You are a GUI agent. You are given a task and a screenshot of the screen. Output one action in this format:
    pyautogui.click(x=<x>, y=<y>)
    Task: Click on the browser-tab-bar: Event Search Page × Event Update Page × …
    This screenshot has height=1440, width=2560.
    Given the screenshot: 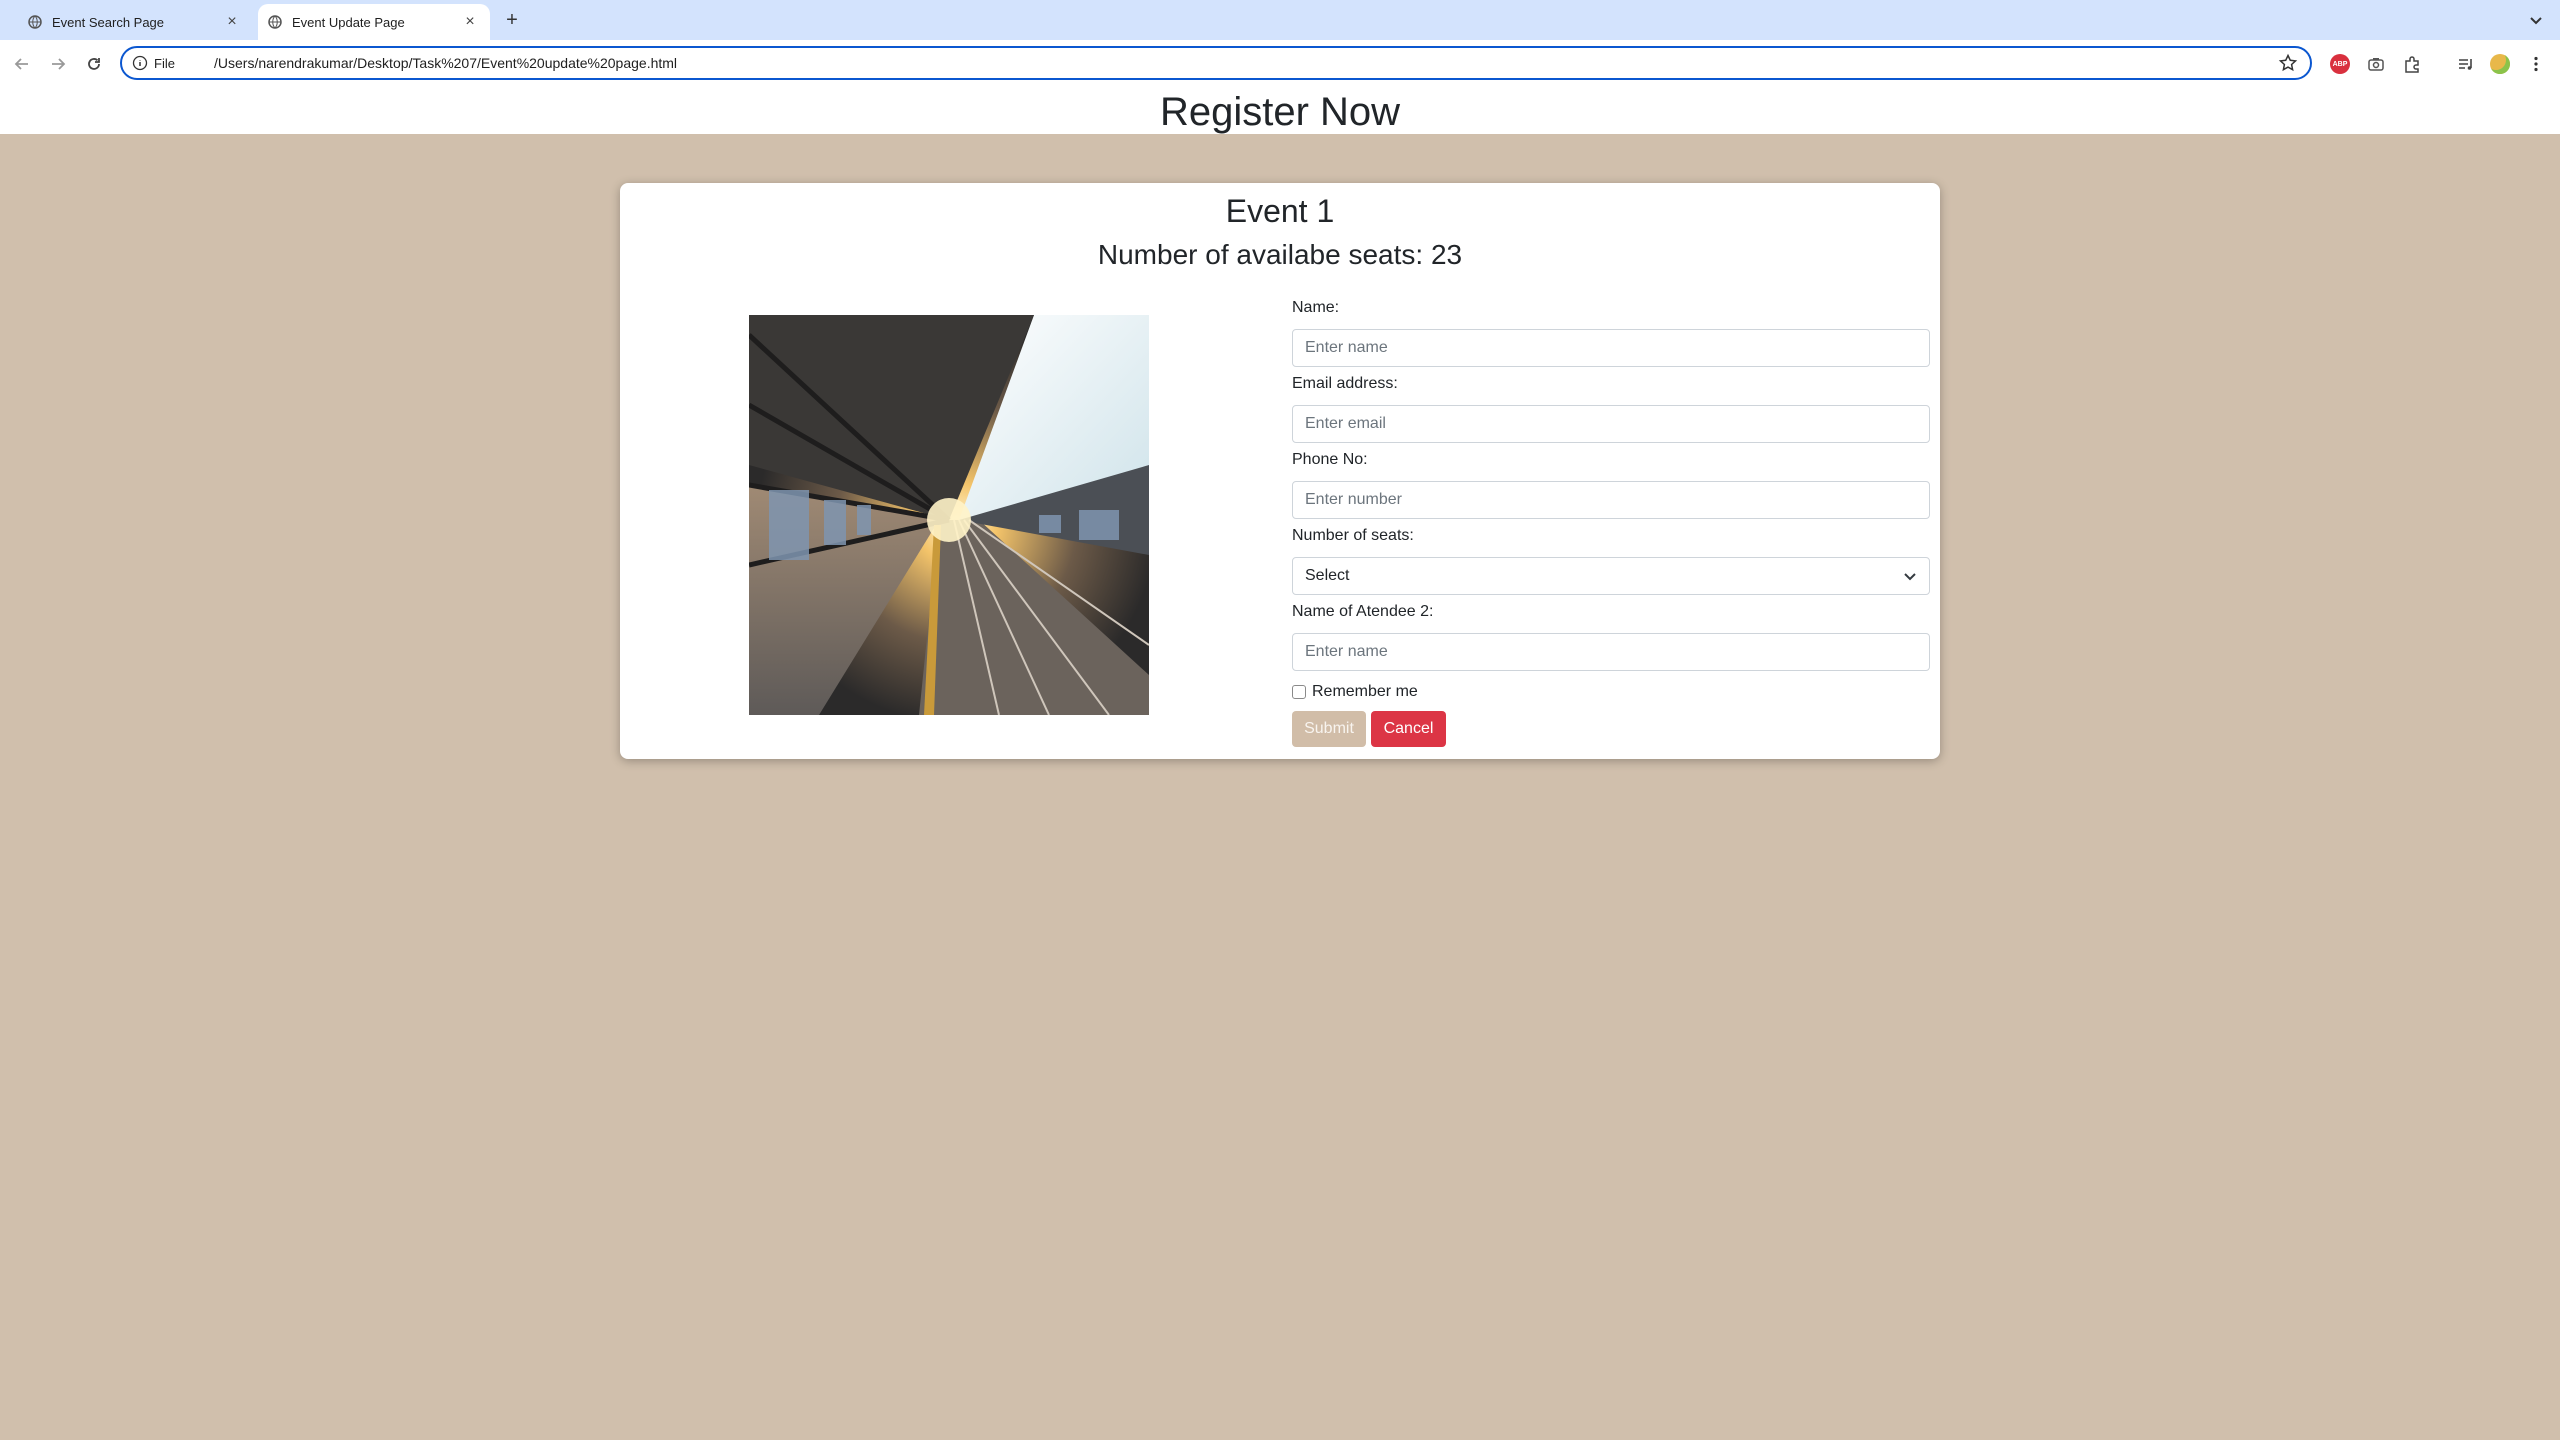 What is the action you would take?
    pyautogui.click(x=1280, y=20)
    